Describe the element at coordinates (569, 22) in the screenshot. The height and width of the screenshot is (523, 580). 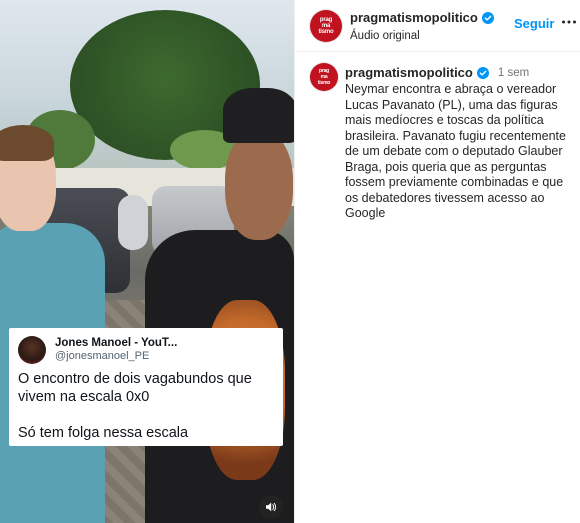
I see `more-options-icon` at that location.